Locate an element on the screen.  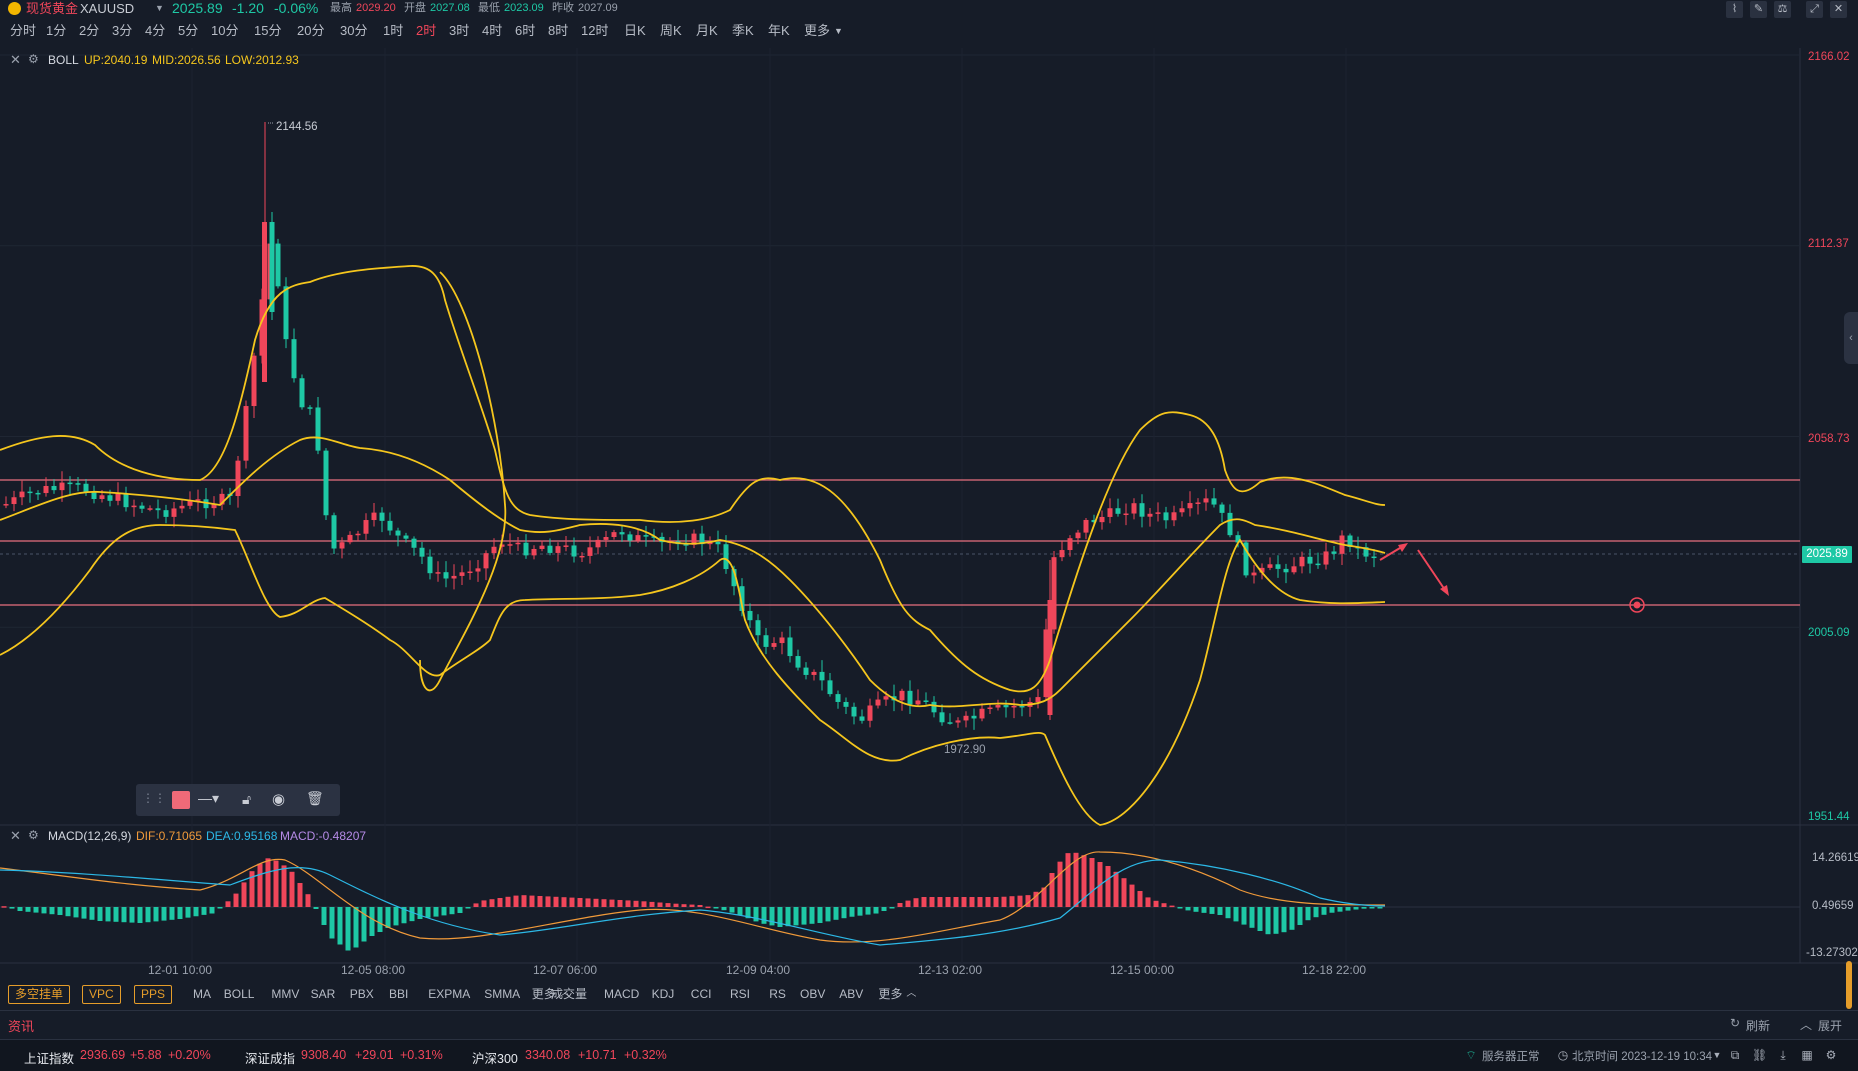
main-indicator-button: BOLL is located at coordinates (239, 994).